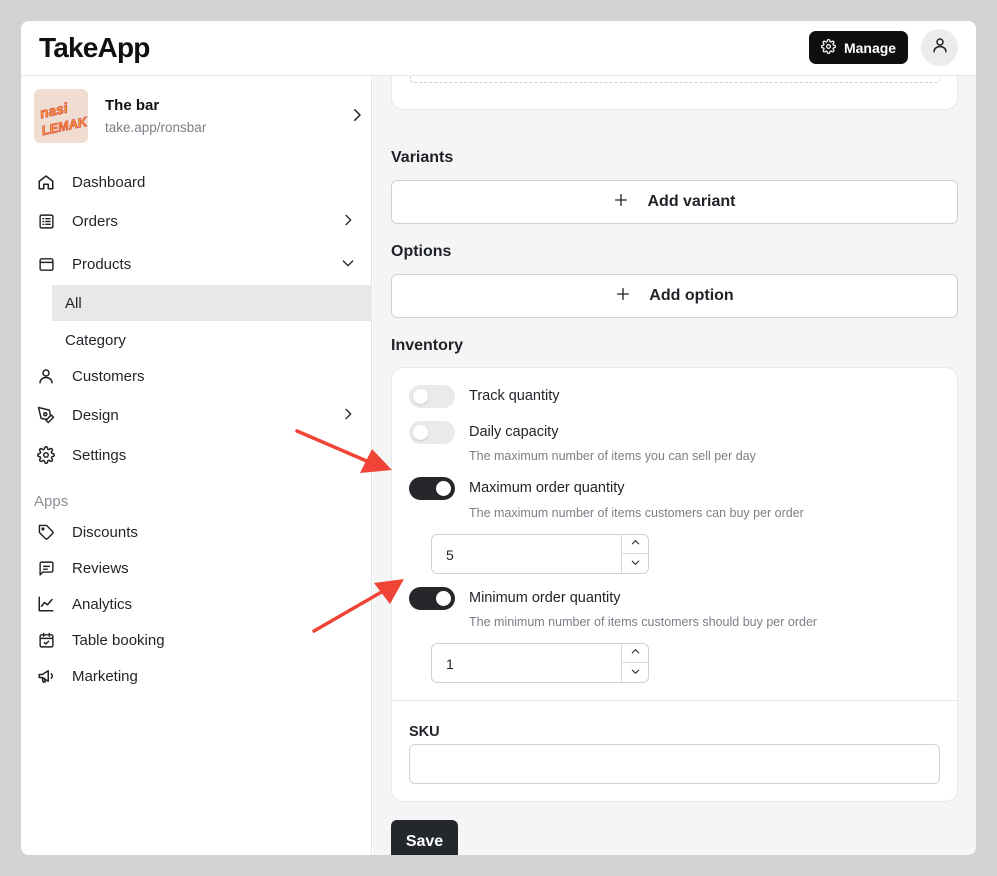  Describe the element at coordinates (674, 93) in the screenshot. I see `media-card` at that location.